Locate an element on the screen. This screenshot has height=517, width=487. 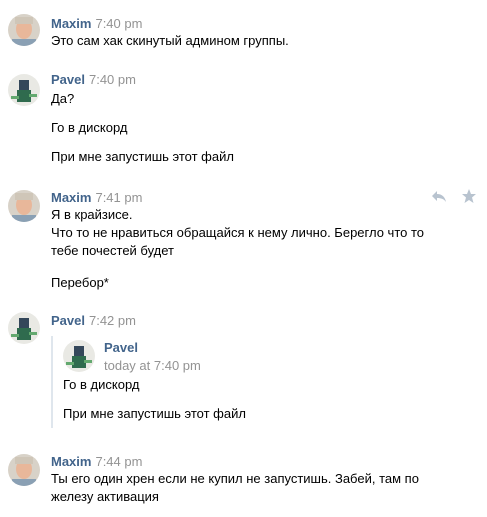
quote-time: today at 7:40 pm is located at coordinates (152, 365).